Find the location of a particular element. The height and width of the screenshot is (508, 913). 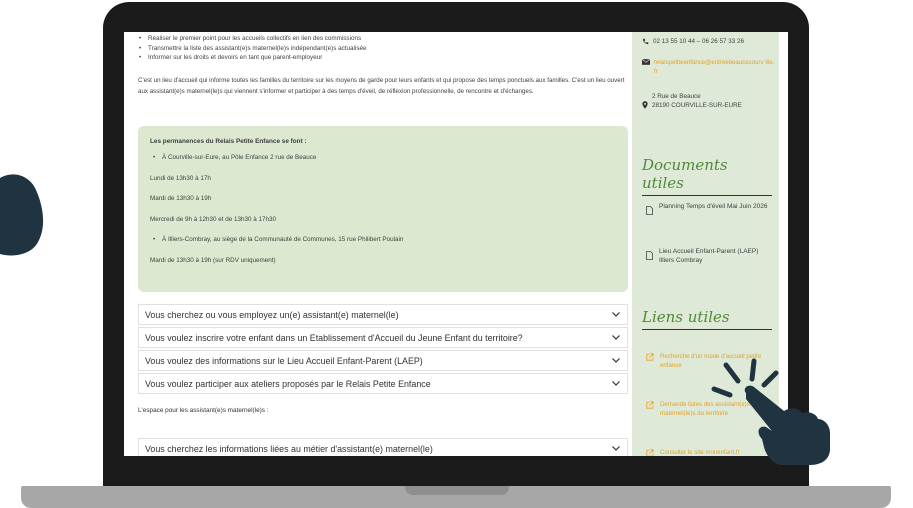

contact-phone: 02 13 55 10 44 – 06 26 57 33 26 is located at coordinates (693, 42).